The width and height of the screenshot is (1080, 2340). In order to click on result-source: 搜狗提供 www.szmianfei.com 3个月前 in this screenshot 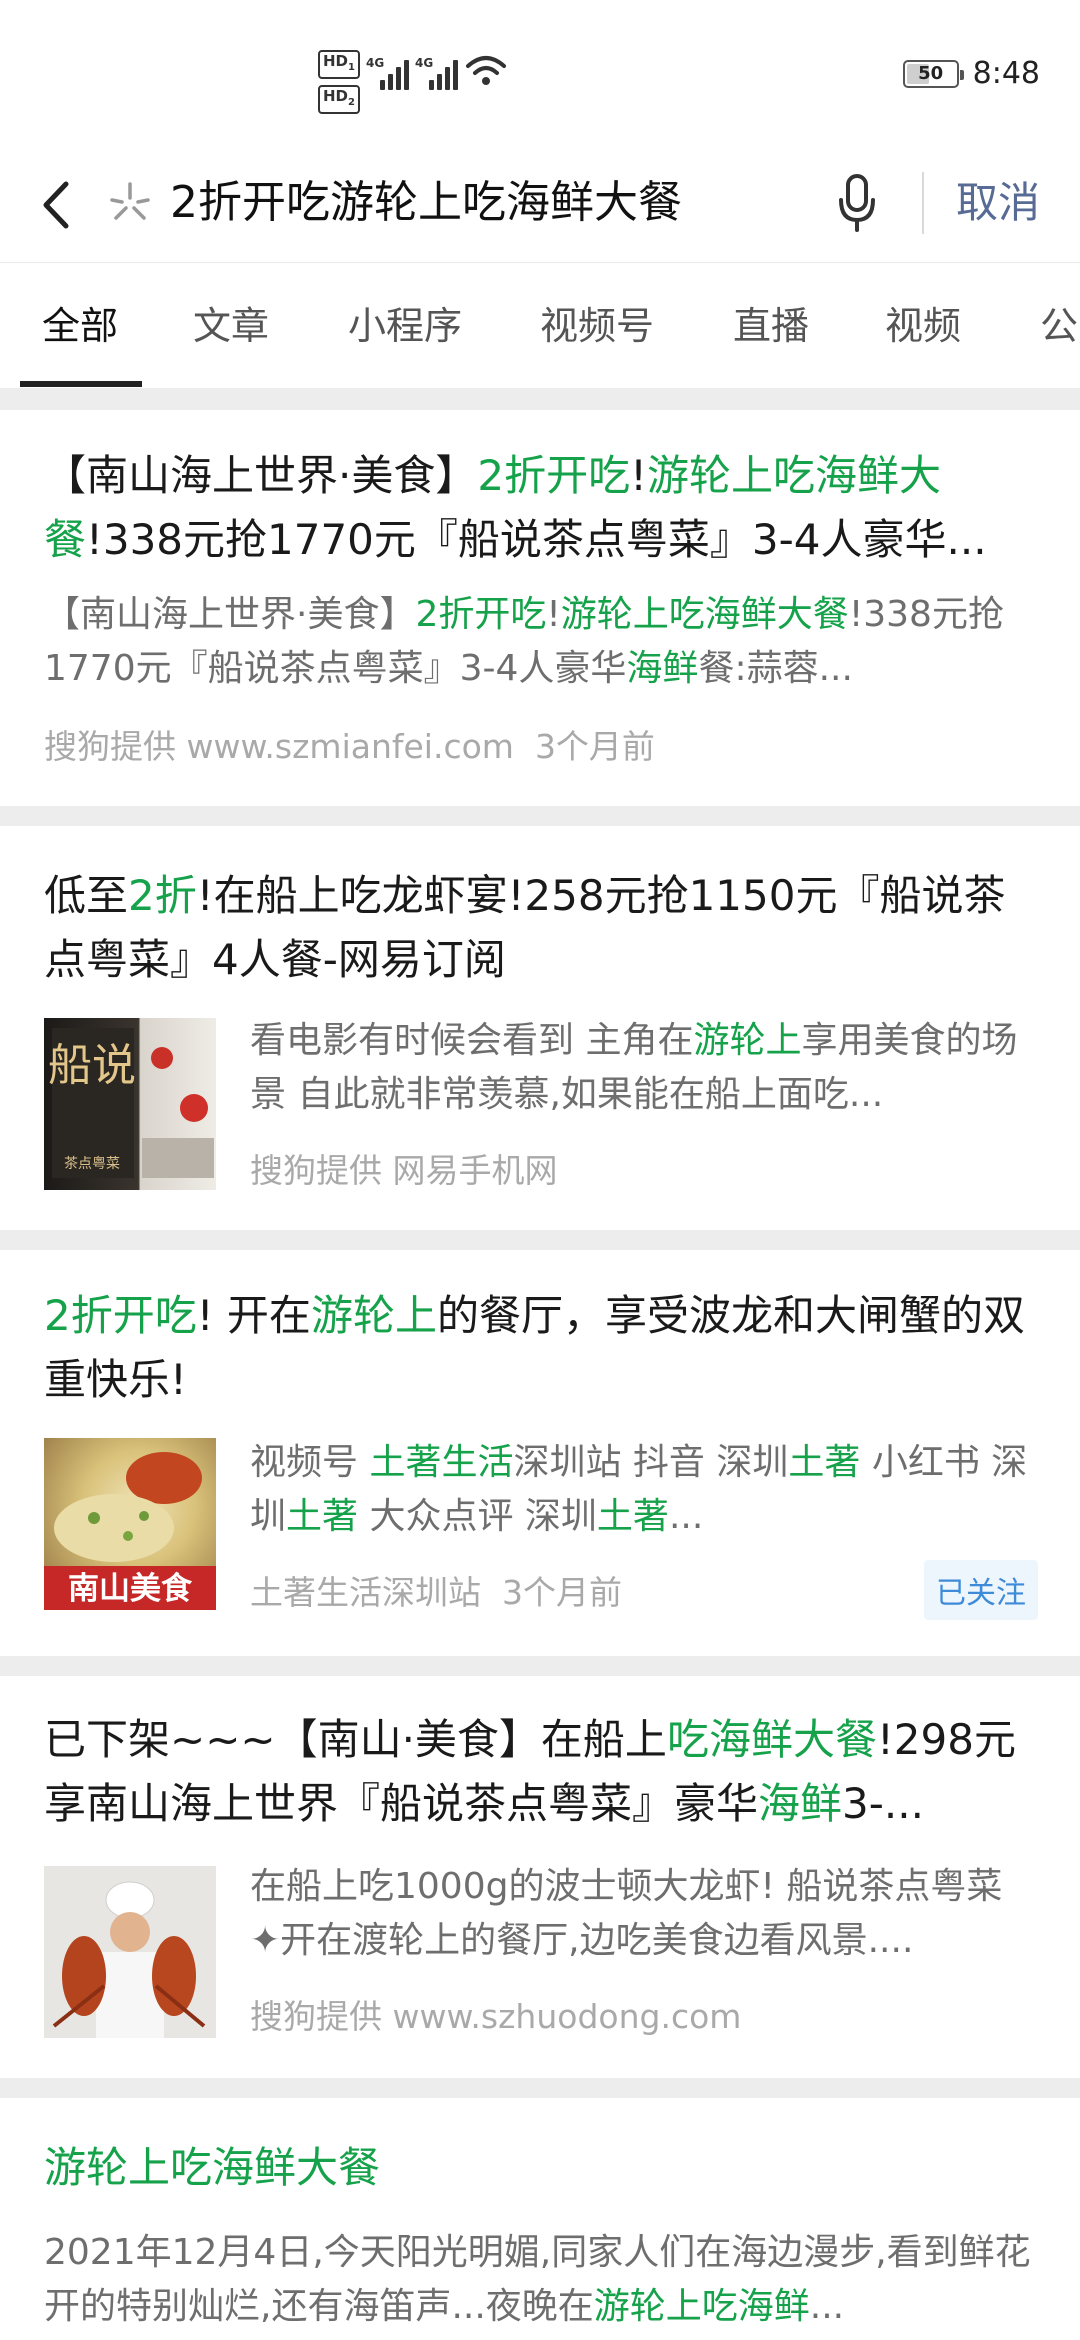, I will do `click(349, 746)`.